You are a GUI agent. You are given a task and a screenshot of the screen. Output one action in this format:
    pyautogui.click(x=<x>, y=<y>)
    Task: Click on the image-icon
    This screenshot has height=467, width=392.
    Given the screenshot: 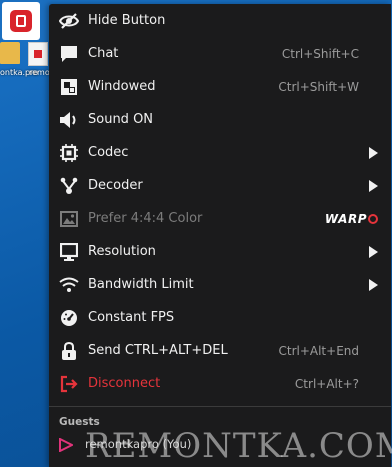 What is the action you would take?
    pyautogui.click(x=69, y=219)
    